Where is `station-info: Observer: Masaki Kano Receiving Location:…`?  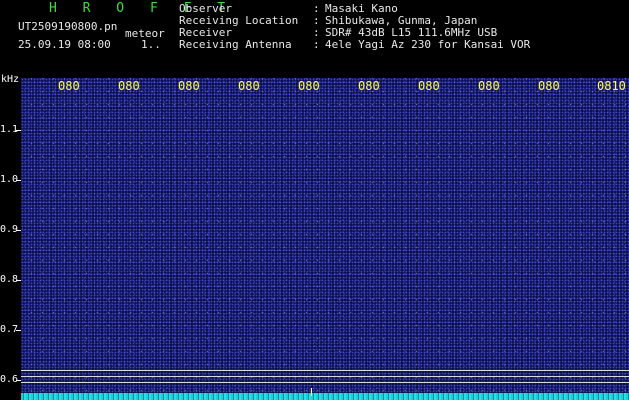
station-info: Observer: Masaki Kano Receiving Location:… is located at coordinates (354, 27).